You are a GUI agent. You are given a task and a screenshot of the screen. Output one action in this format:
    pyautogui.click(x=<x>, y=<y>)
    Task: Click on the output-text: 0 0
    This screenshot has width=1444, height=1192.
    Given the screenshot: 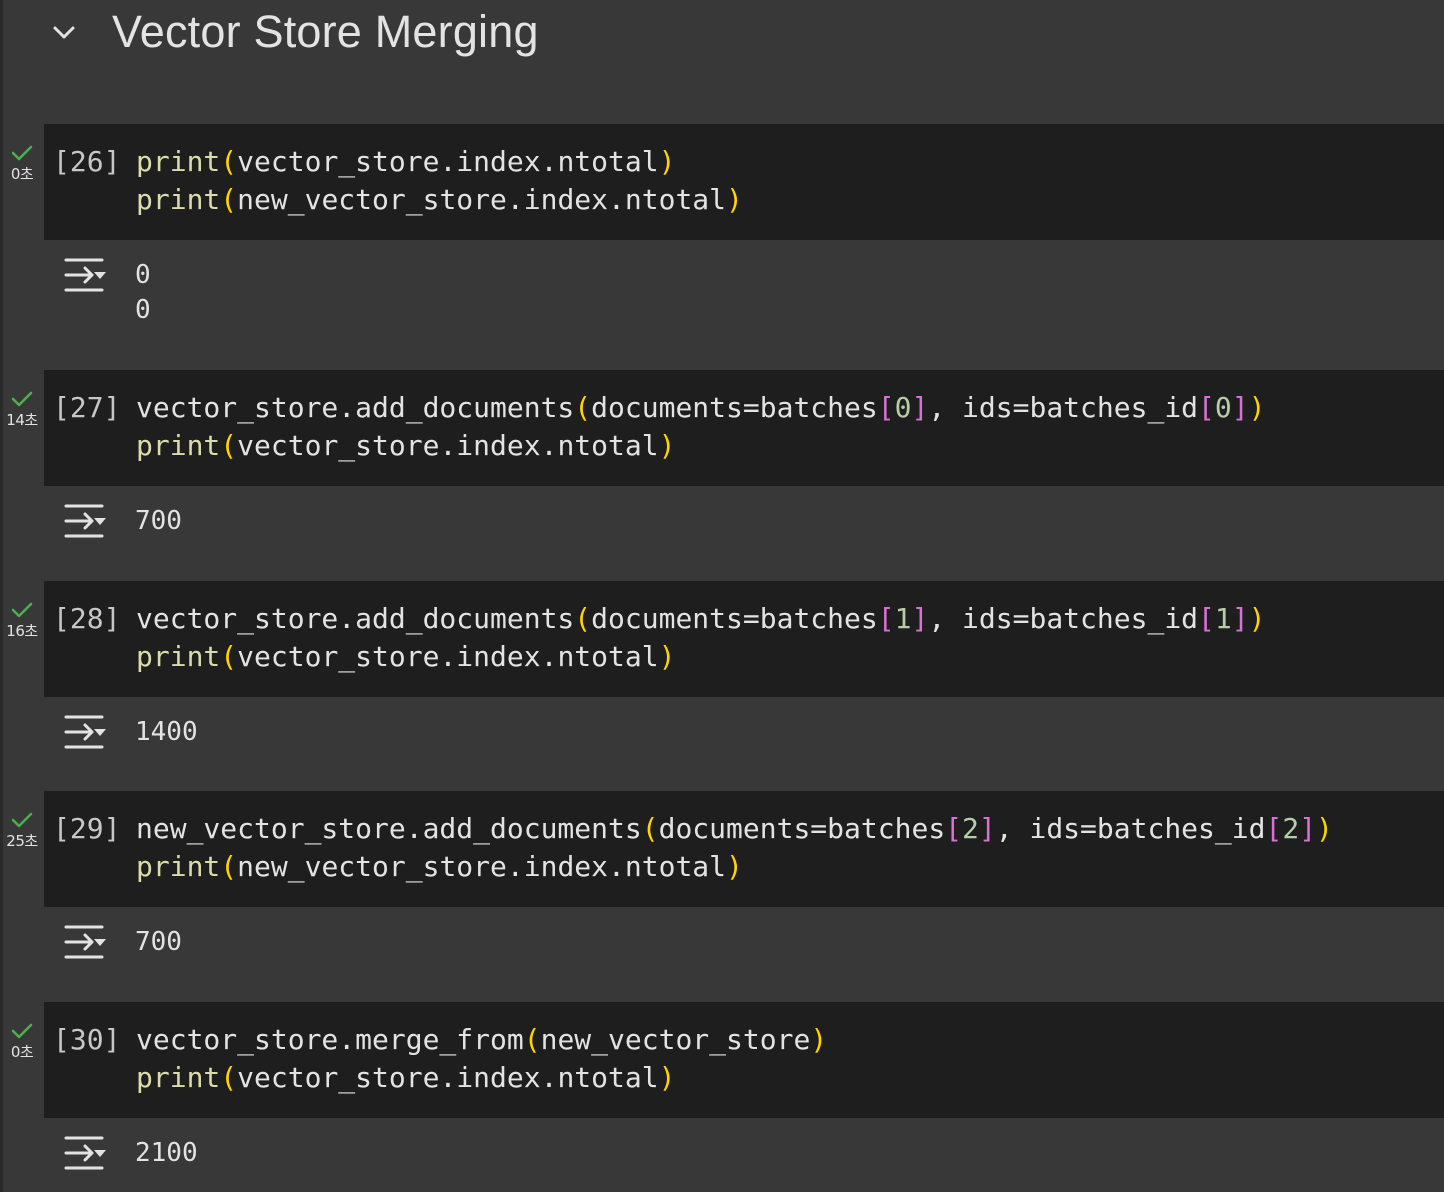 What is the action you would take?
    pyautogui.click(x=143, y=292)
    